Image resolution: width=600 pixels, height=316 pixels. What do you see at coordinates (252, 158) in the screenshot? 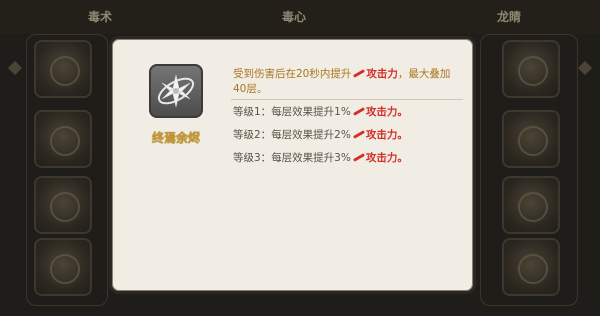
I see `level-label: 等级3：` at bounding box center [252, 158].